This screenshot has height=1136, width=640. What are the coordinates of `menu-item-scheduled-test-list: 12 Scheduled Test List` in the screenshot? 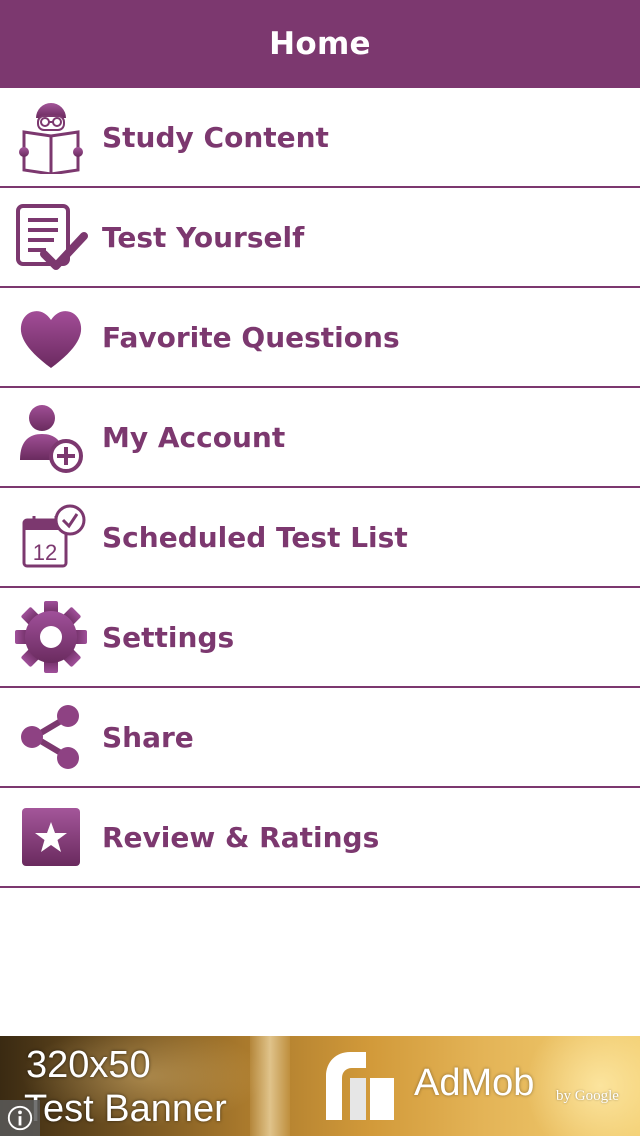 It's located at (320, 538).